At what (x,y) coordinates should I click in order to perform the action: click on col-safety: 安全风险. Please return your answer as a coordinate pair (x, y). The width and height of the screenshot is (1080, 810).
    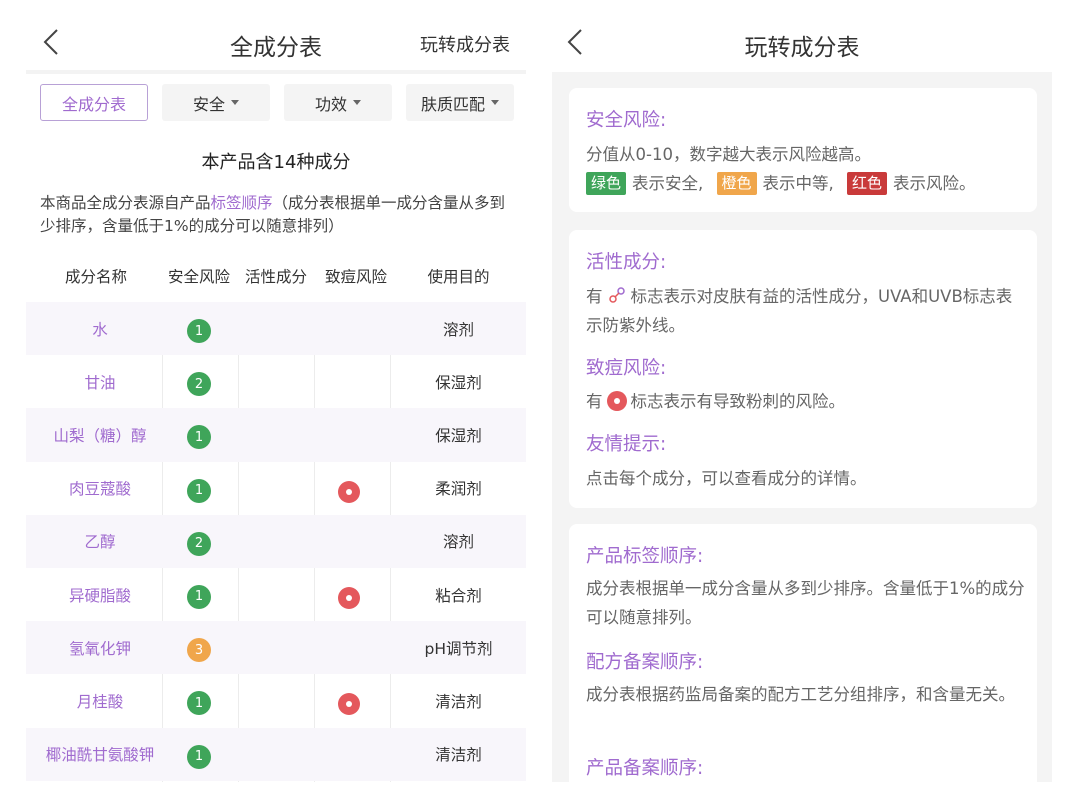
    Looking at the image, I should click on (198, 277).